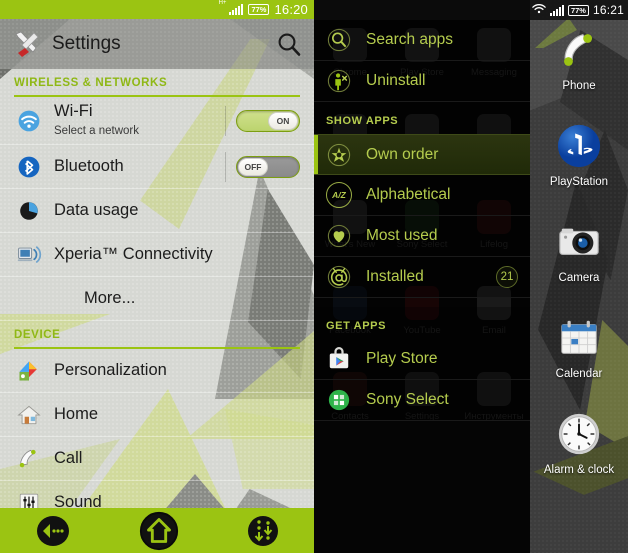 Image resolution: width=628 pixels, height=553 pixels. Describe the element at coordinates (177, 370) in the screenshot. I see `settings-row-text: Personalization` at that location.